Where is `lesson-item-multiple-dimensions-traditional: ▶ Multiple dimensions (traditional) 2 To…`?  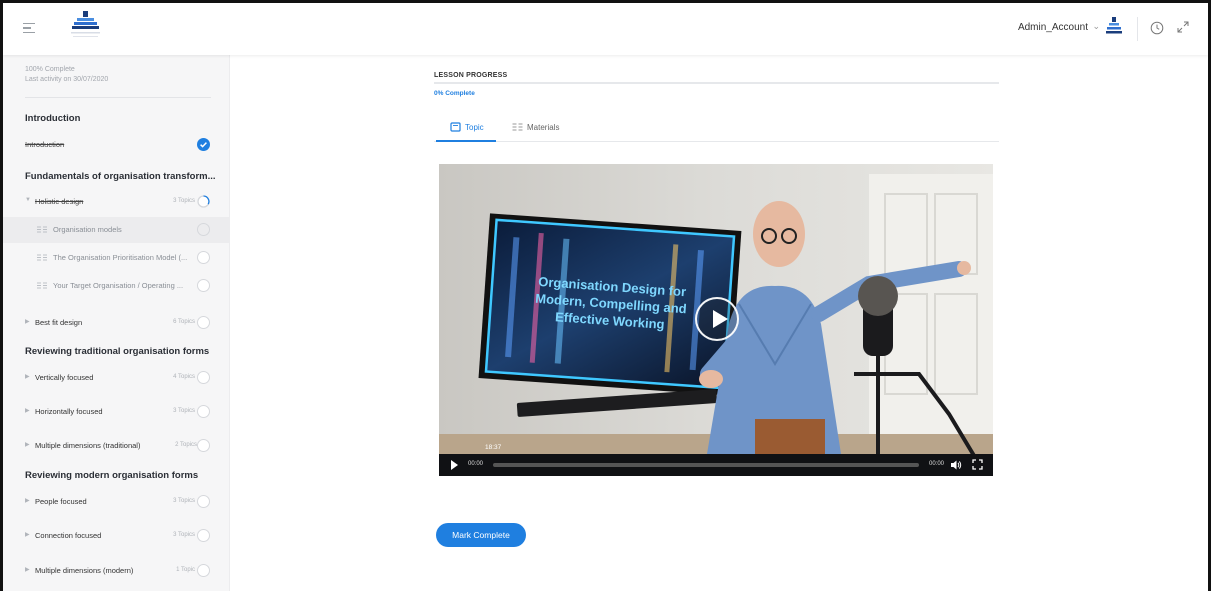
lesson-item-multiple-dimensions-traditional: ▶ Multiple dimensions (traditional) 2 To… is located at coordinates (116, 446).